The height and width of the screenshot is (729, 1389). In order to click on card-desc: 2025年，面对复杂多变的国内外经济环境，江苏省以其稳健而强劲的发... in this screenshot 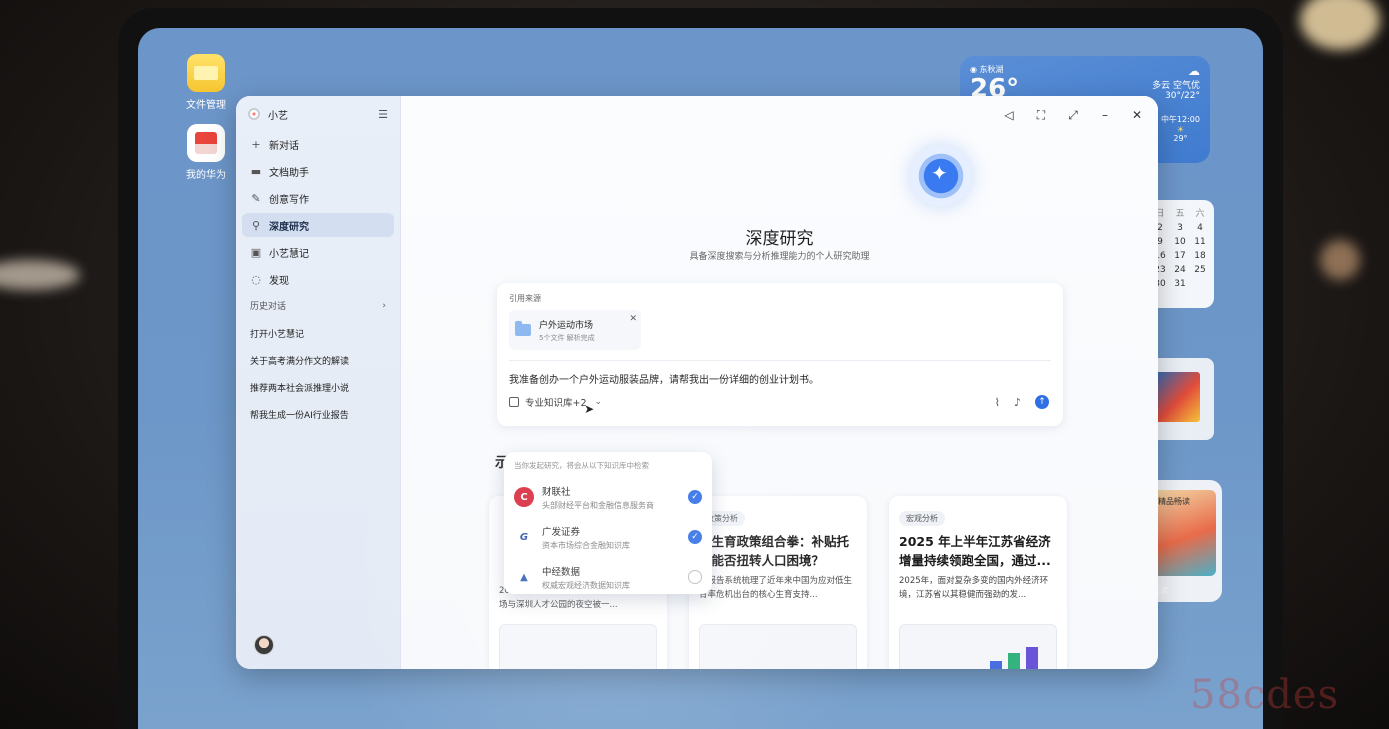, I will do `click(974, 588)`.